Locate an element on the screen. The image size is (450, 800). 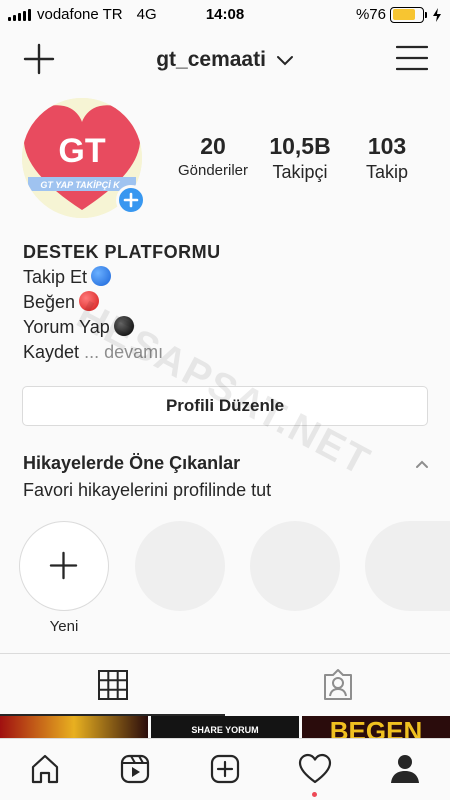
tab-tagged is located at coordinates (337, 685).